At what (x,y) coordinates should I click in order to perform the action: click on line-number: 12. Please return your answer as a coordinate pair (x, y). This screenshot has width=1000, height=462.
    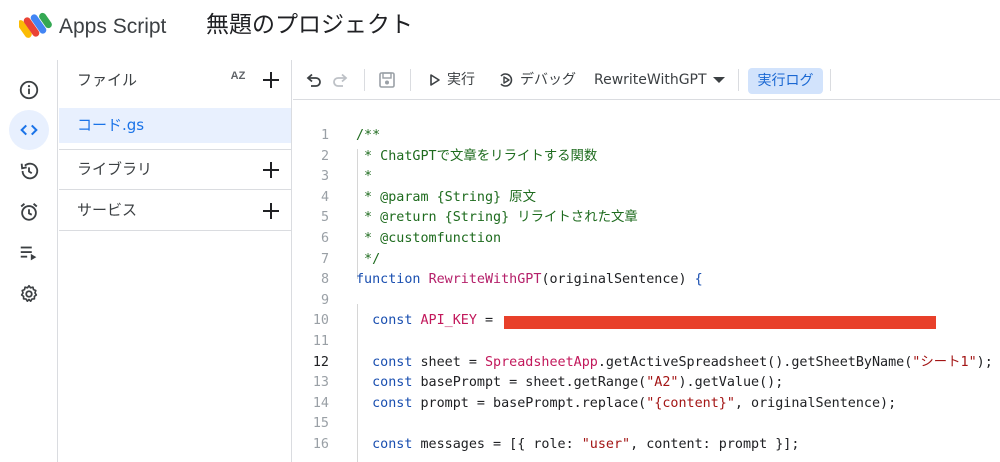
    Looking at the image, I should click on (320, 362).